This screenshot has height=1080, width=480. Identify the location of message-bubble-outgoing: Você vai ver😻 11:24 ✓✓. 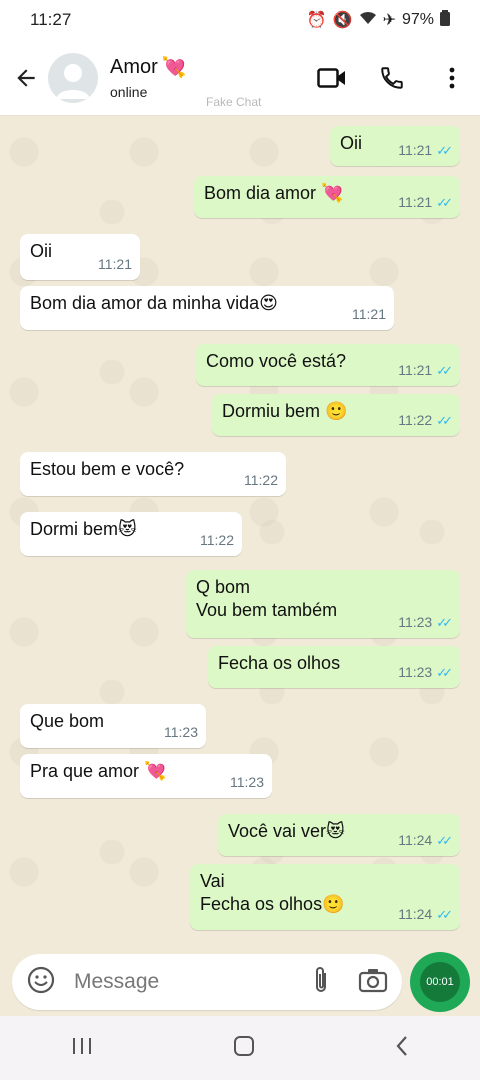
(339, 835).